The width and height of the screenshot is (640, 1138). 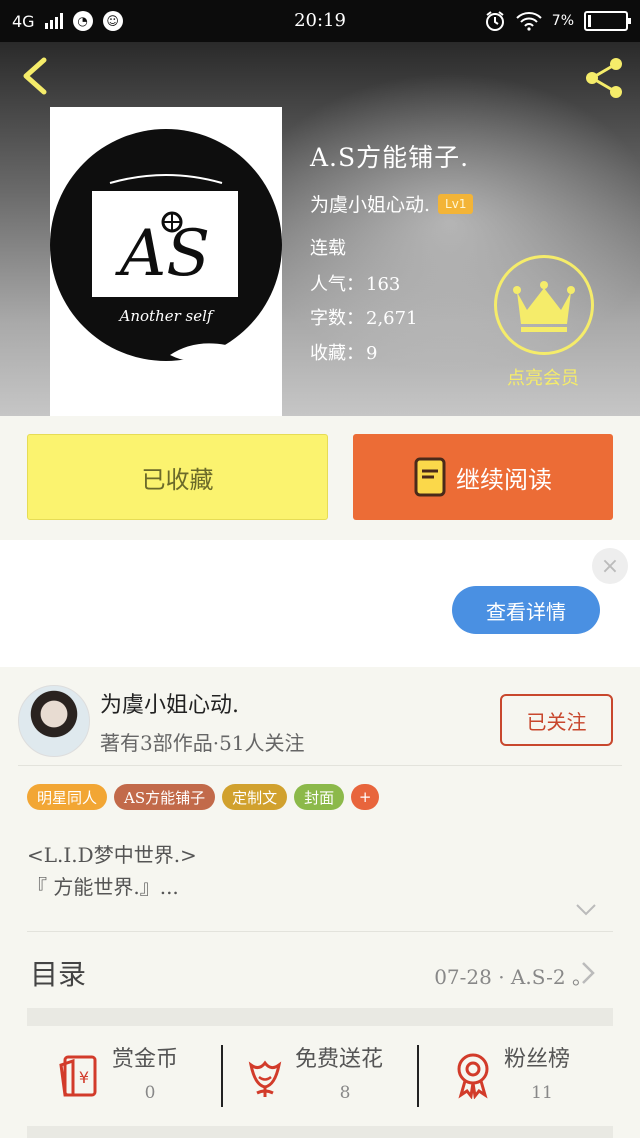 I want to click on crown-icon, so click(x=544, y=306).